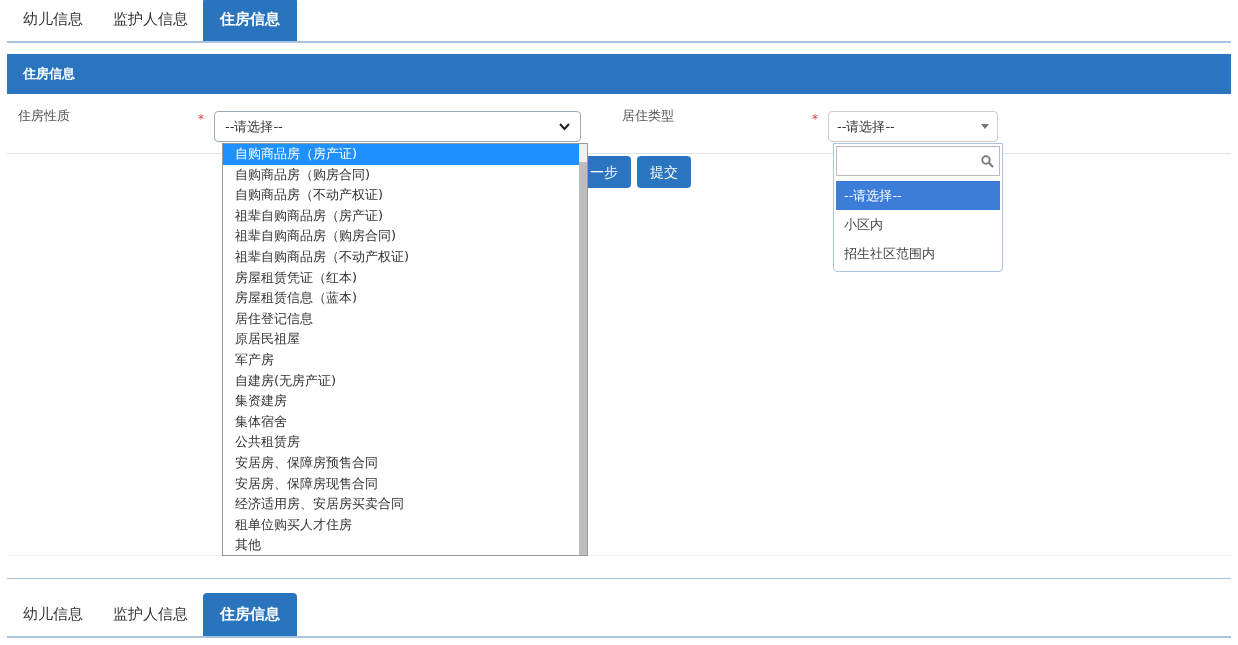 Image resolution: width=1238 pixels, height=645 pixels. I want to click on dropdown-option: 安居房、保障房预售合同, so click(401, 463).